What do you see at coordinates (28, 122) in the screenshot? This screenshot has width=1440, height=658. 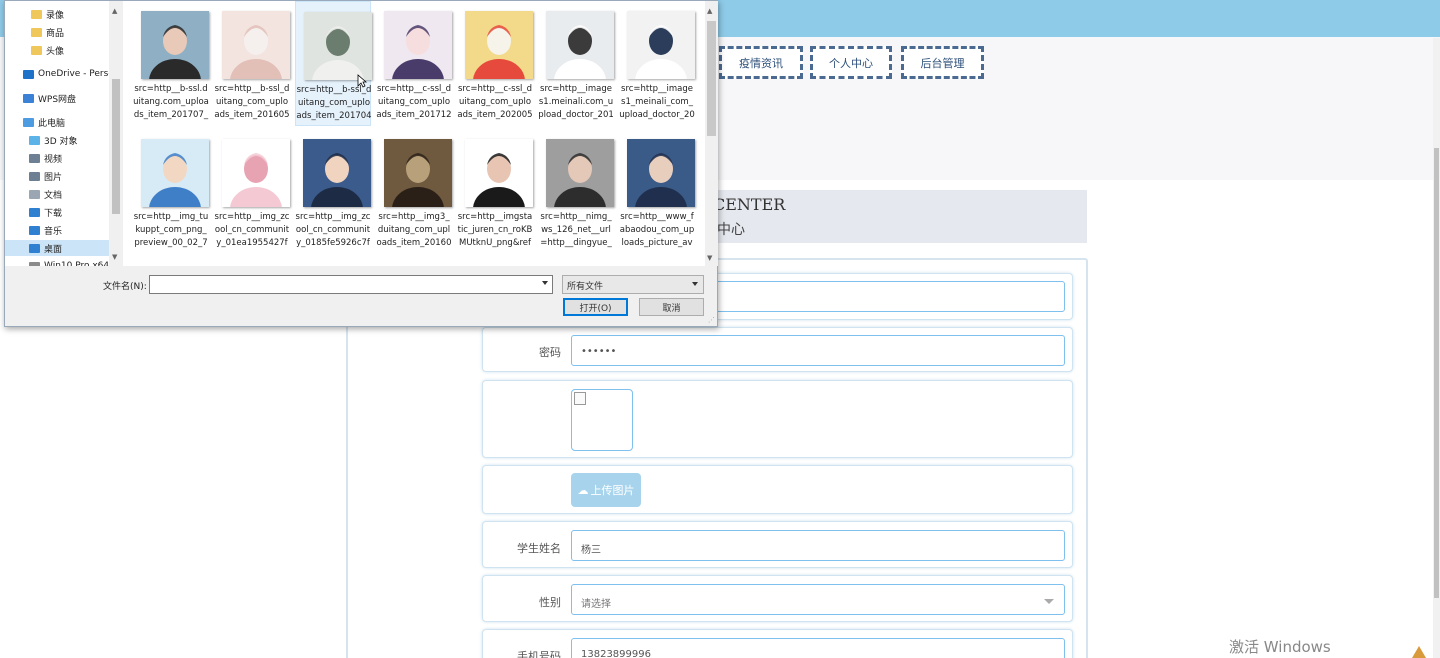 I see `computer-icon` at bounding box center [28, 122].